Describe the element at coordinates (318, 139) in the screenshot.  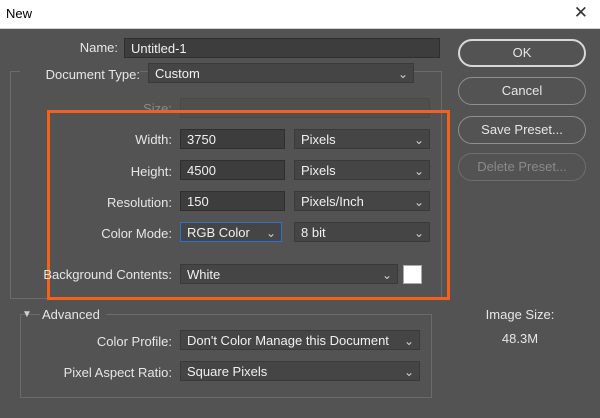
I see `width-unit-value: Pixels` at that location.